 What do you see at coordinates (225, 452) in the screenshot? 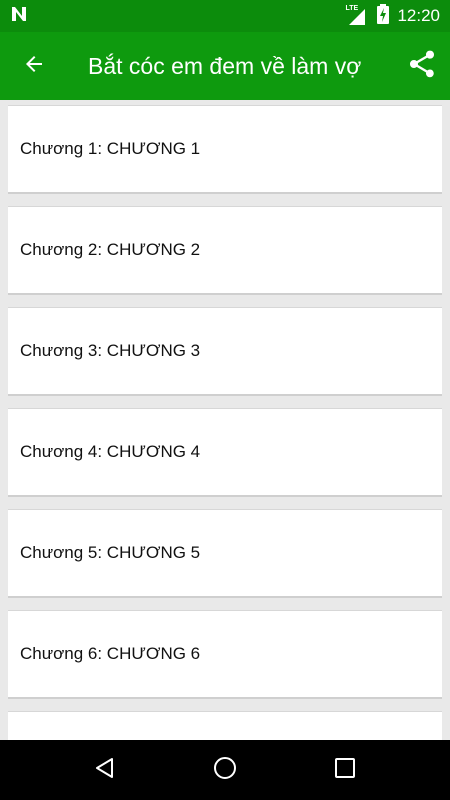
I see `list-item: Chương 4: CHƯƠNG 4` at bounding box center [225, 452].